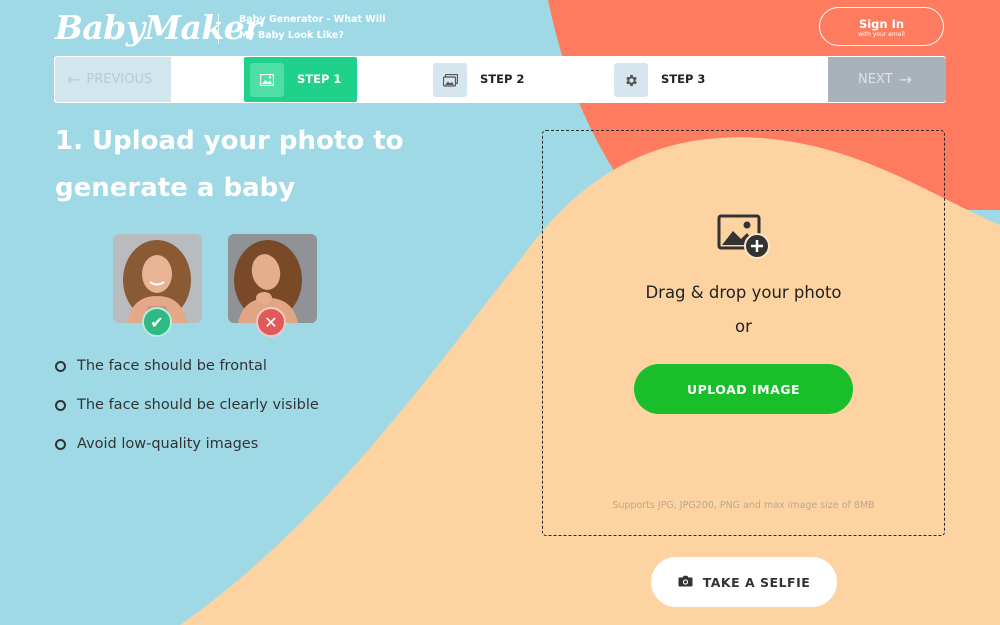 The width and height of the screenshot is (1000, 625). Describe the element at coordinates (743, 389) in the screenshot. I see `upload-image-button: UPLOAD IMAGE` at that location.